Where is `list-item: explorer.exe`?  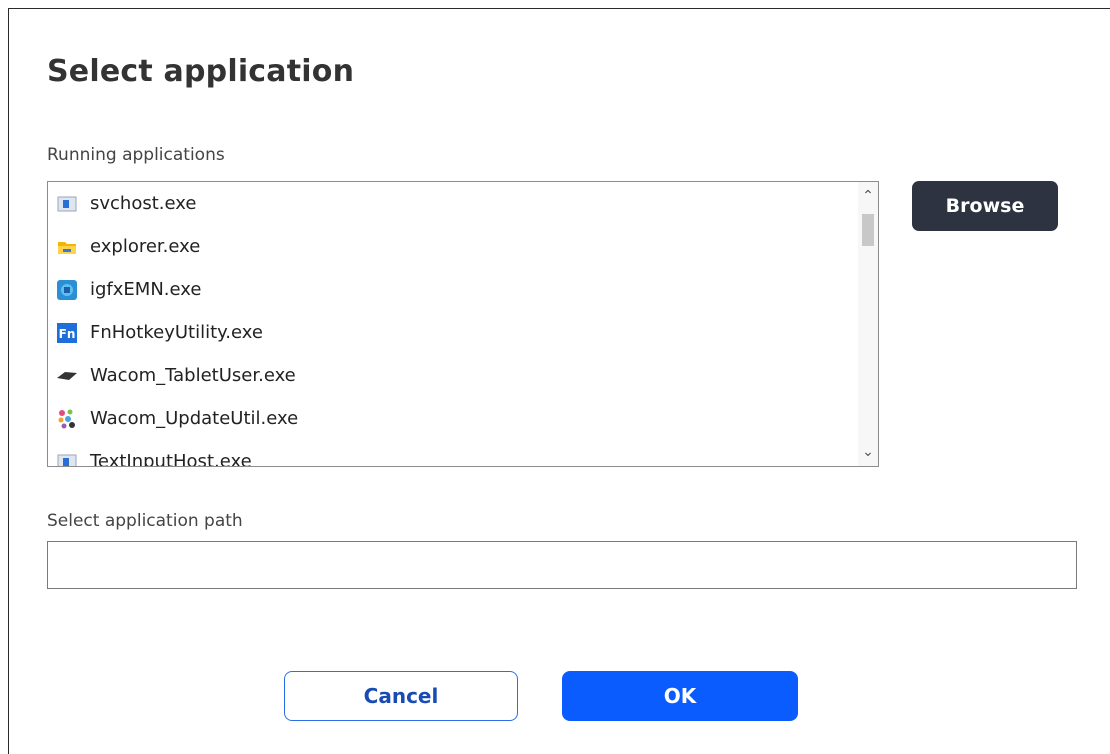 list-item: explorer.exe is located at coordinates (452, 246).